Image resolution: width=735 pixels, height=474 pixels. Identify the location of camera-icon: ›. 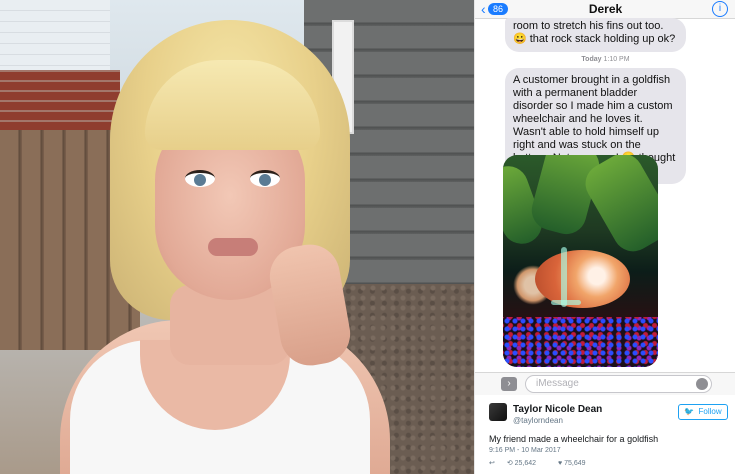
(509, 384).